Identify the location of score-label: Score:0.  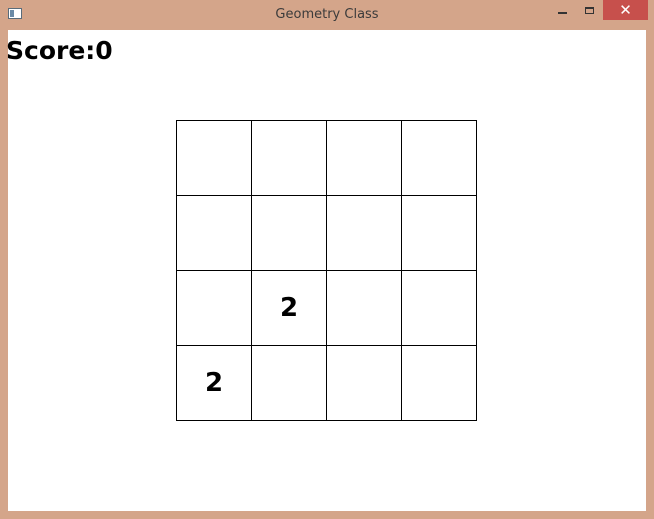
(59, 50).